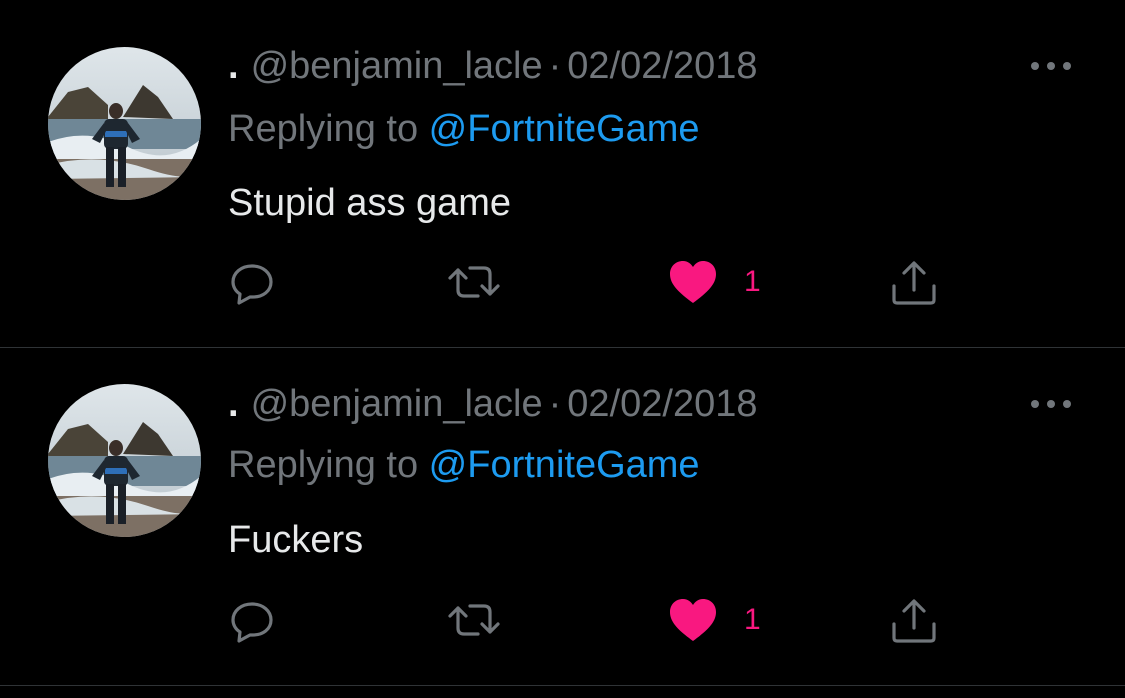  Describe the element at coordinates (296, 540) in the screenshot. I see `tweet-text: Fuckers` at that location.